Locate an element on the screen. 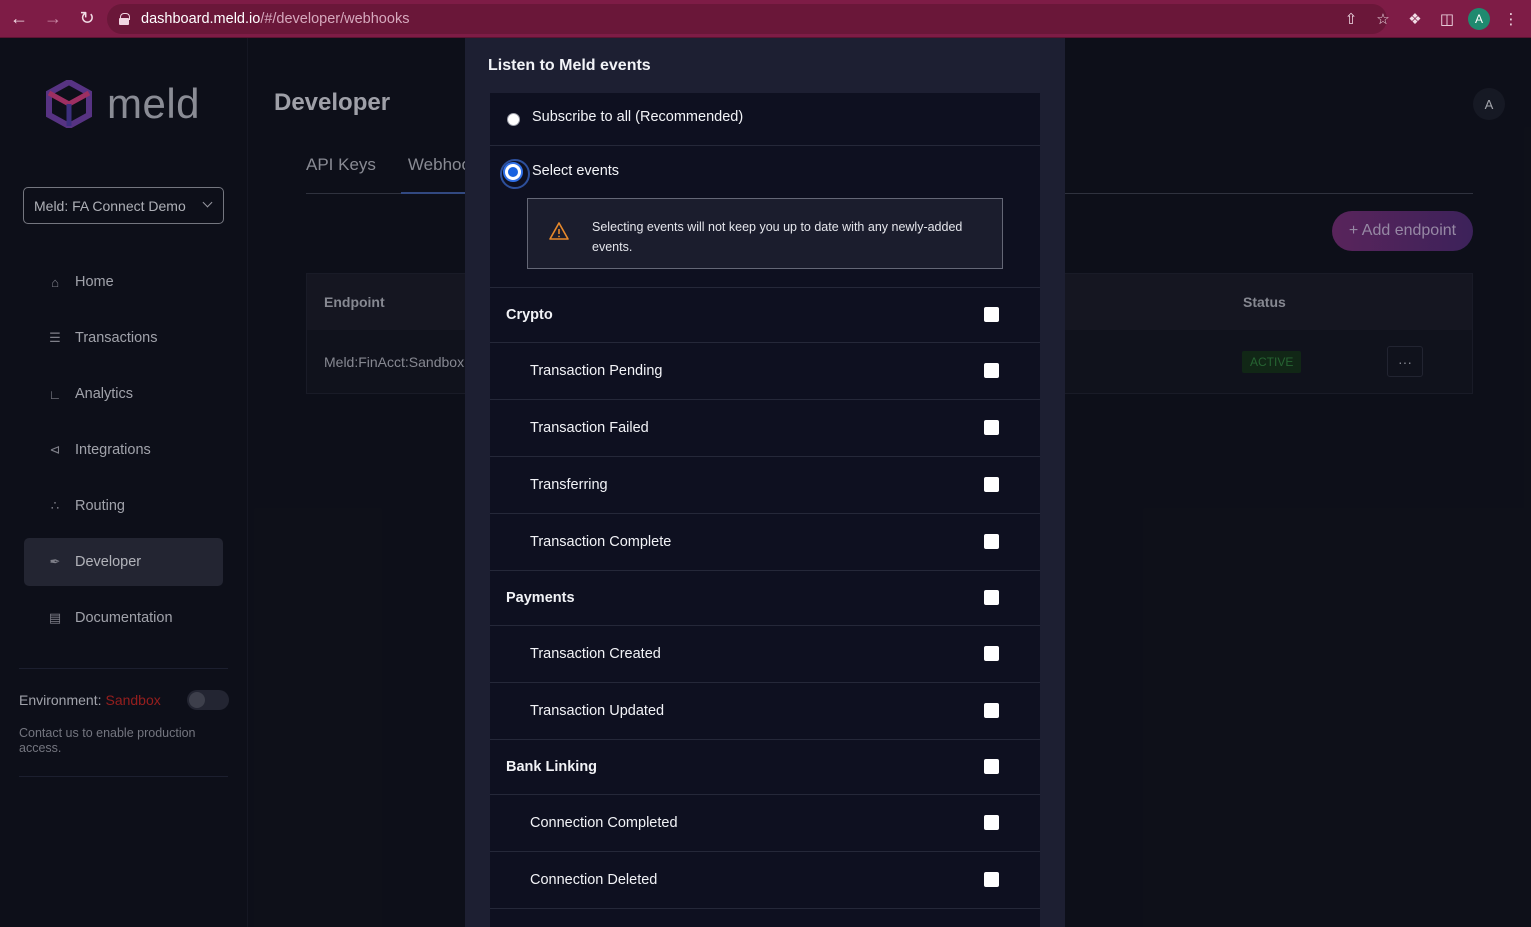 The width and height of the screenshot is (1531, 927). event-group-bank-linking: Bank Linking is located at coordinates (765, 767).